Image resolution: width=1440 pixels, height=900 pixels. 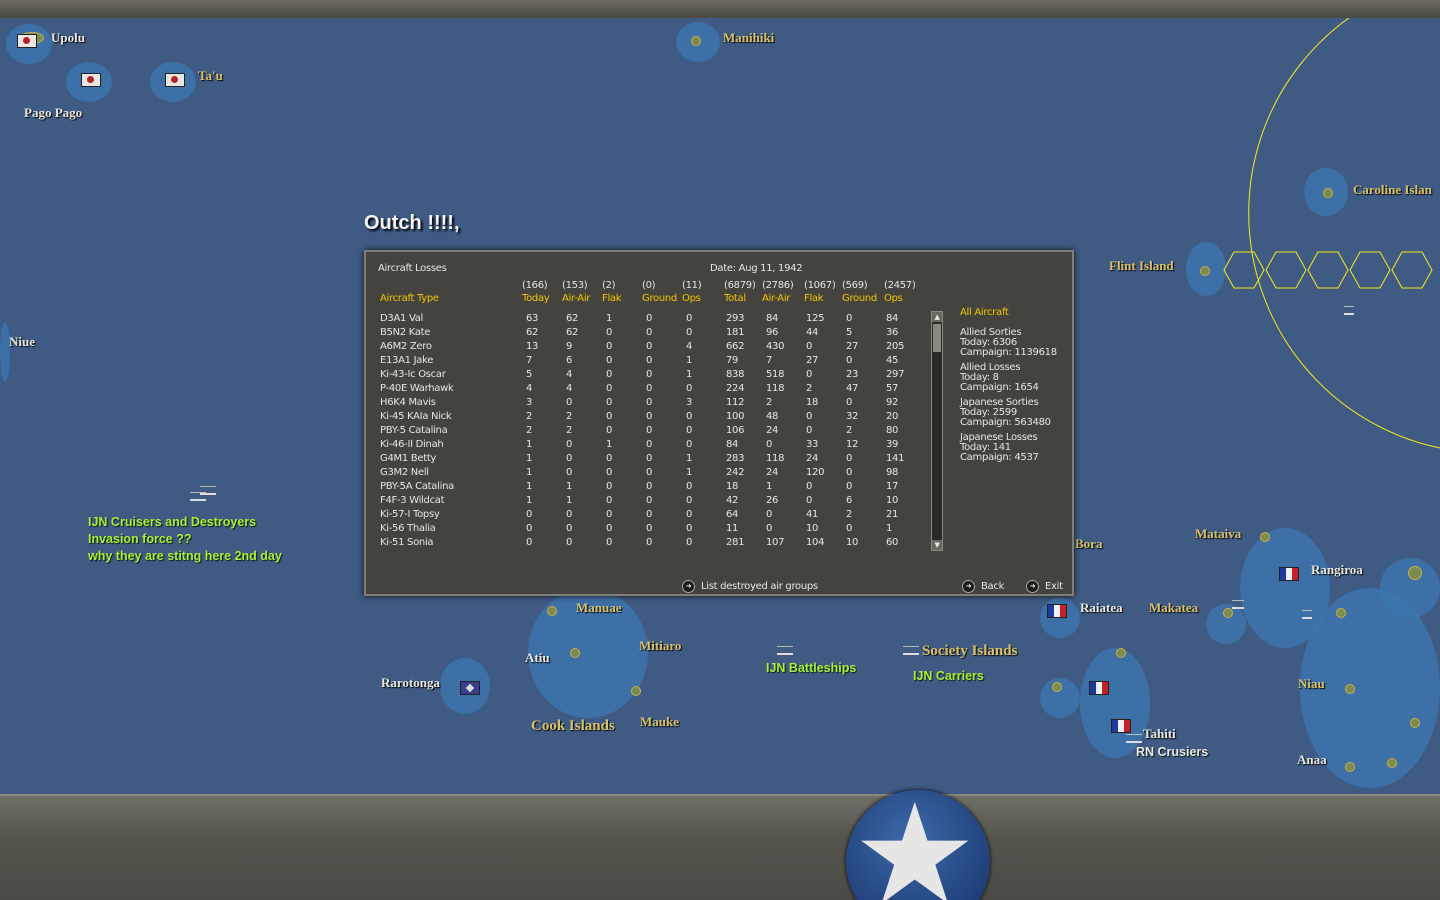 I want to click on table-cell: 36, so click(x=892, y=332).